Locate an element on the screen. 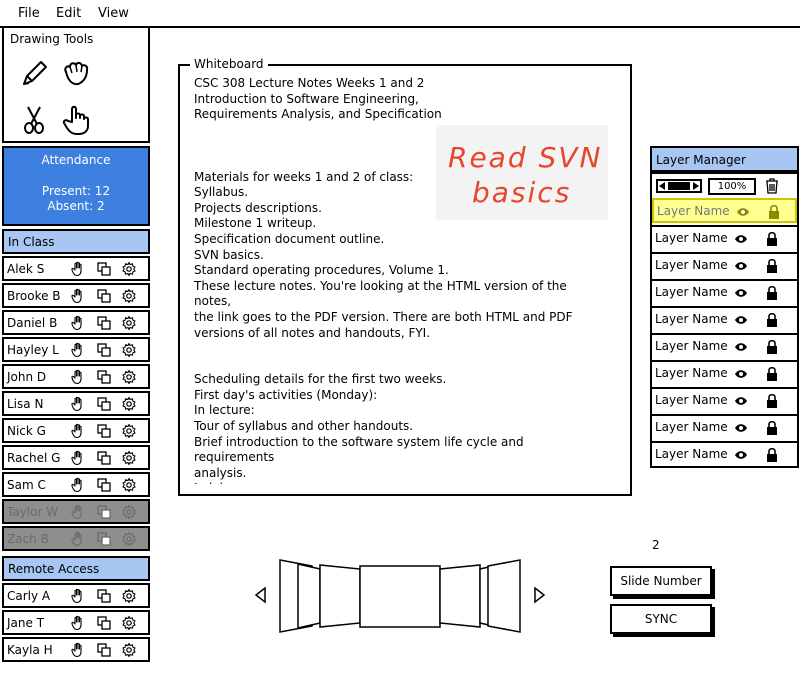 The width and height of the screenshot is (800, 679). student-row: Taylor W is located at coordinates (76, 511).